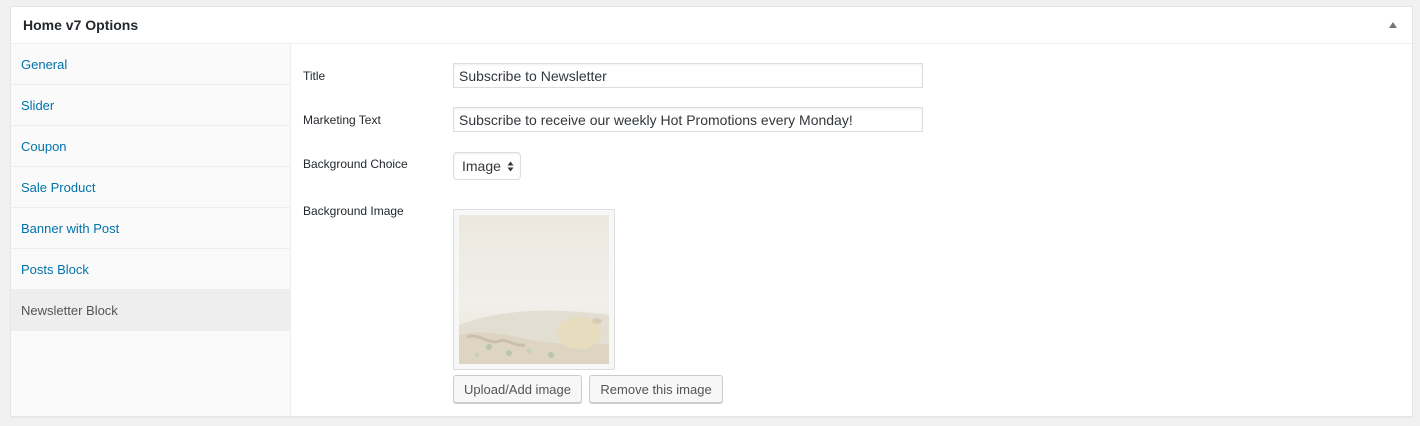 The width and height of the screenshot is (1420, 426). Describe the element at coordinates (353, 211) in the screenshot. I see `background-image-label: Background Image` at that location.